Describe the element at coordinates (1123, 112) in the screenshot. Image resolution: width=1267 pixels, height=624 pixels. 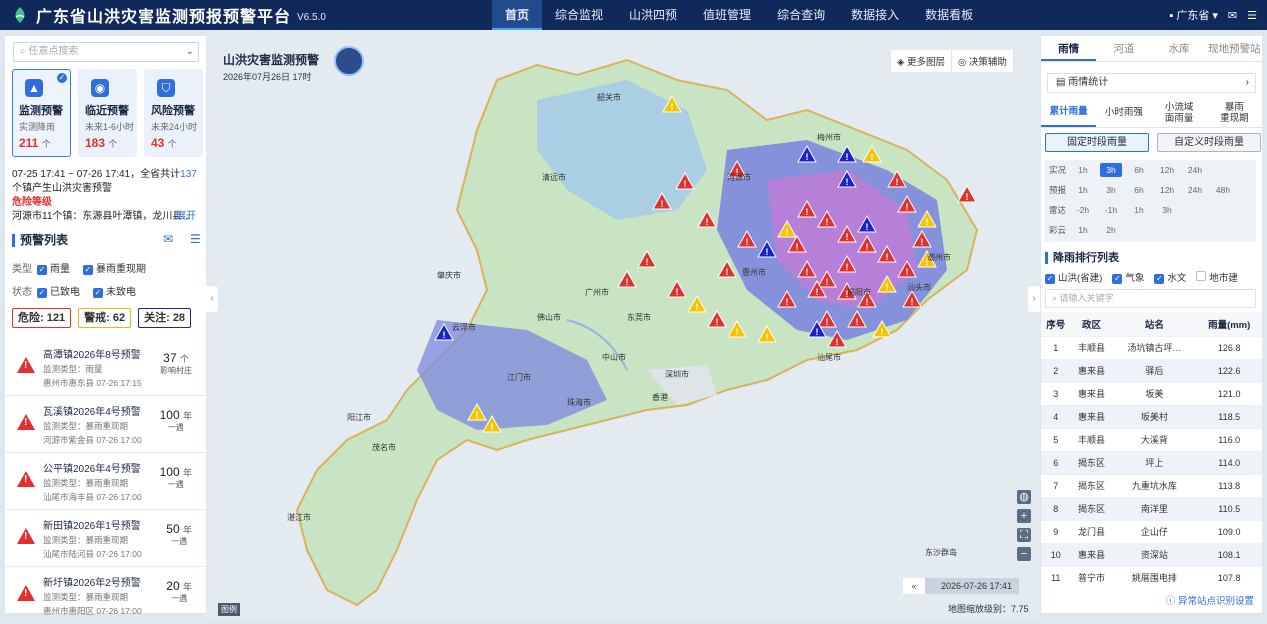
I see `subtab-hourly: 小时雨强` at that location.